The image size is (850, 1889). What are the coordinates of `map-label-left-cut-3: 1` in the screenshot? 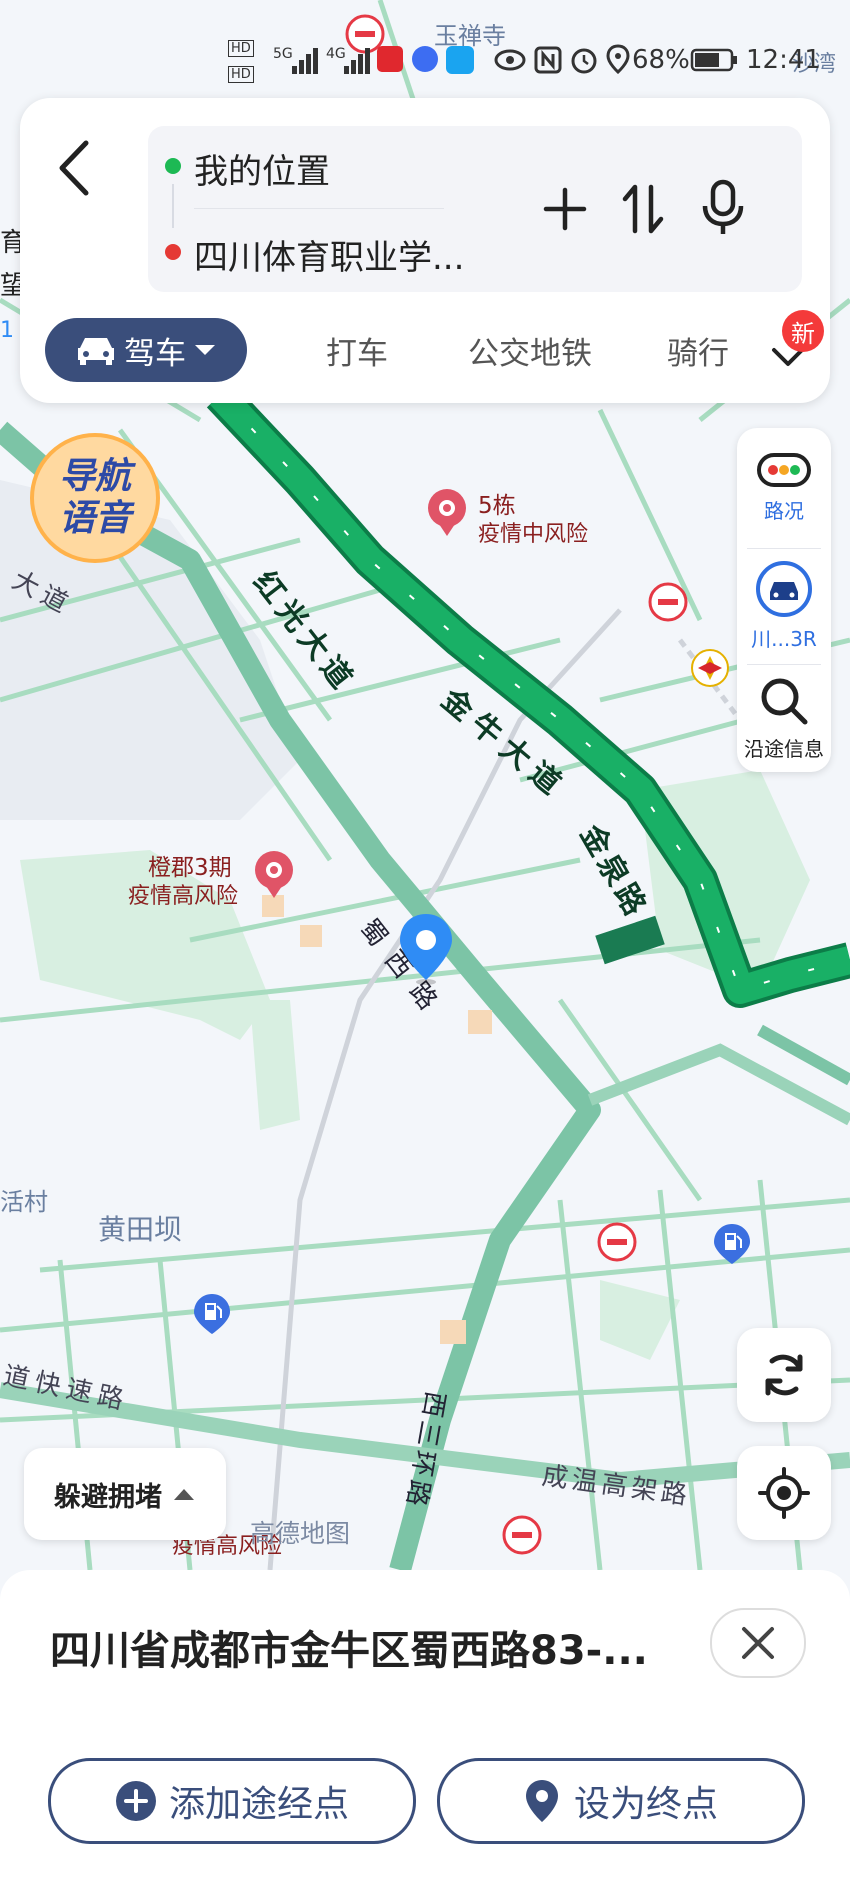 It's located at (7, 330).